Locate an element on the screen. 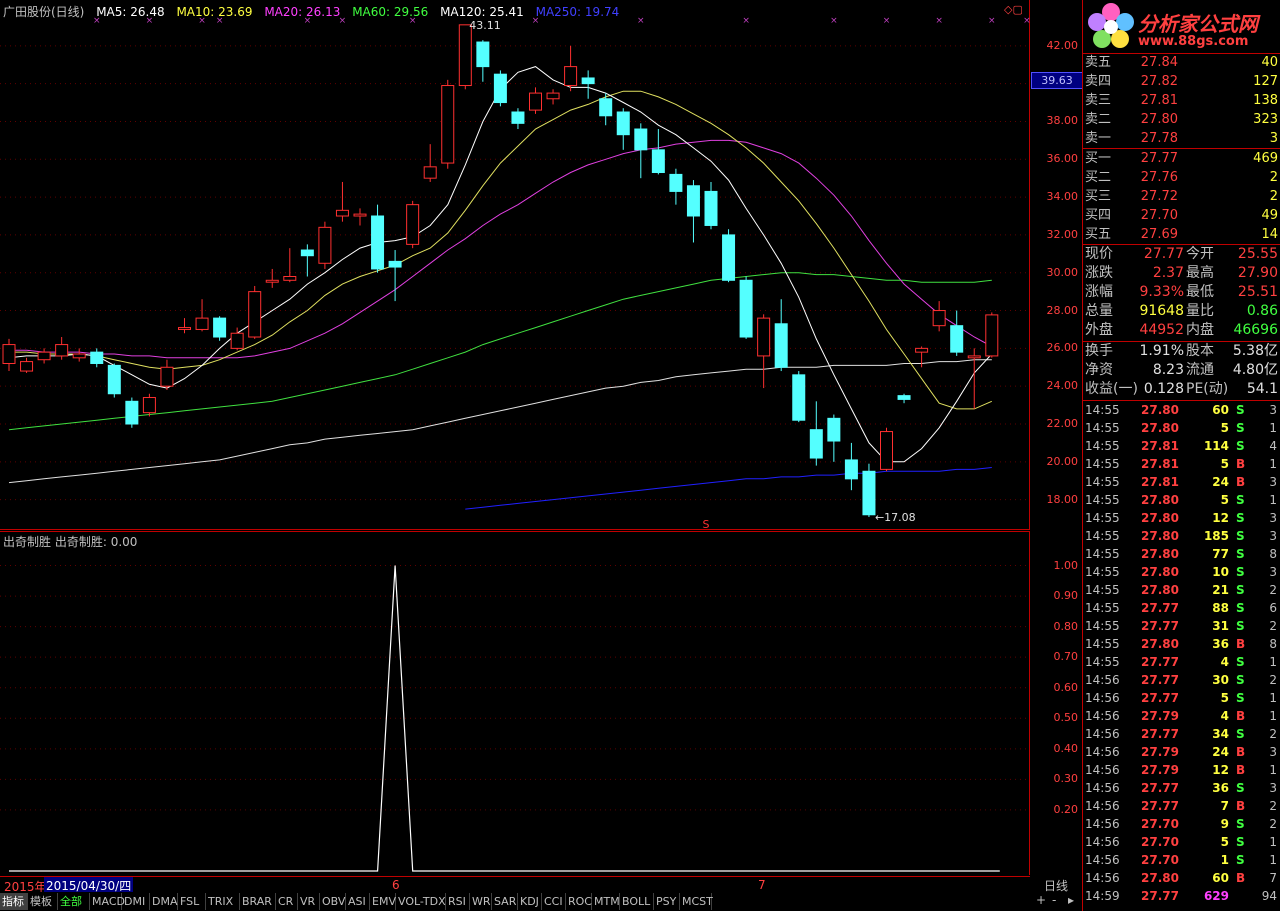 This screenshot has width=1280, height=911. tab-vr: VR is located at coordinates (309, 901).